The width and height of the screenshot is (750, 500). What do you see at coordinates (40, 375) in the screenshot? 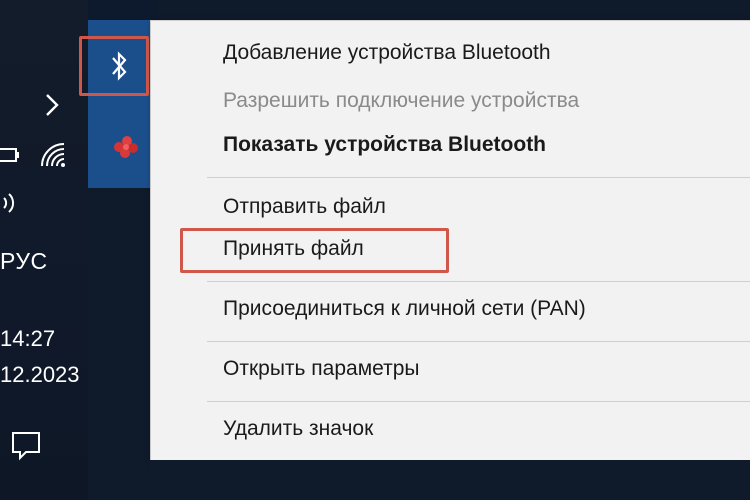
I see `clock-date: 12.2023` at bounding box center [40, 375].